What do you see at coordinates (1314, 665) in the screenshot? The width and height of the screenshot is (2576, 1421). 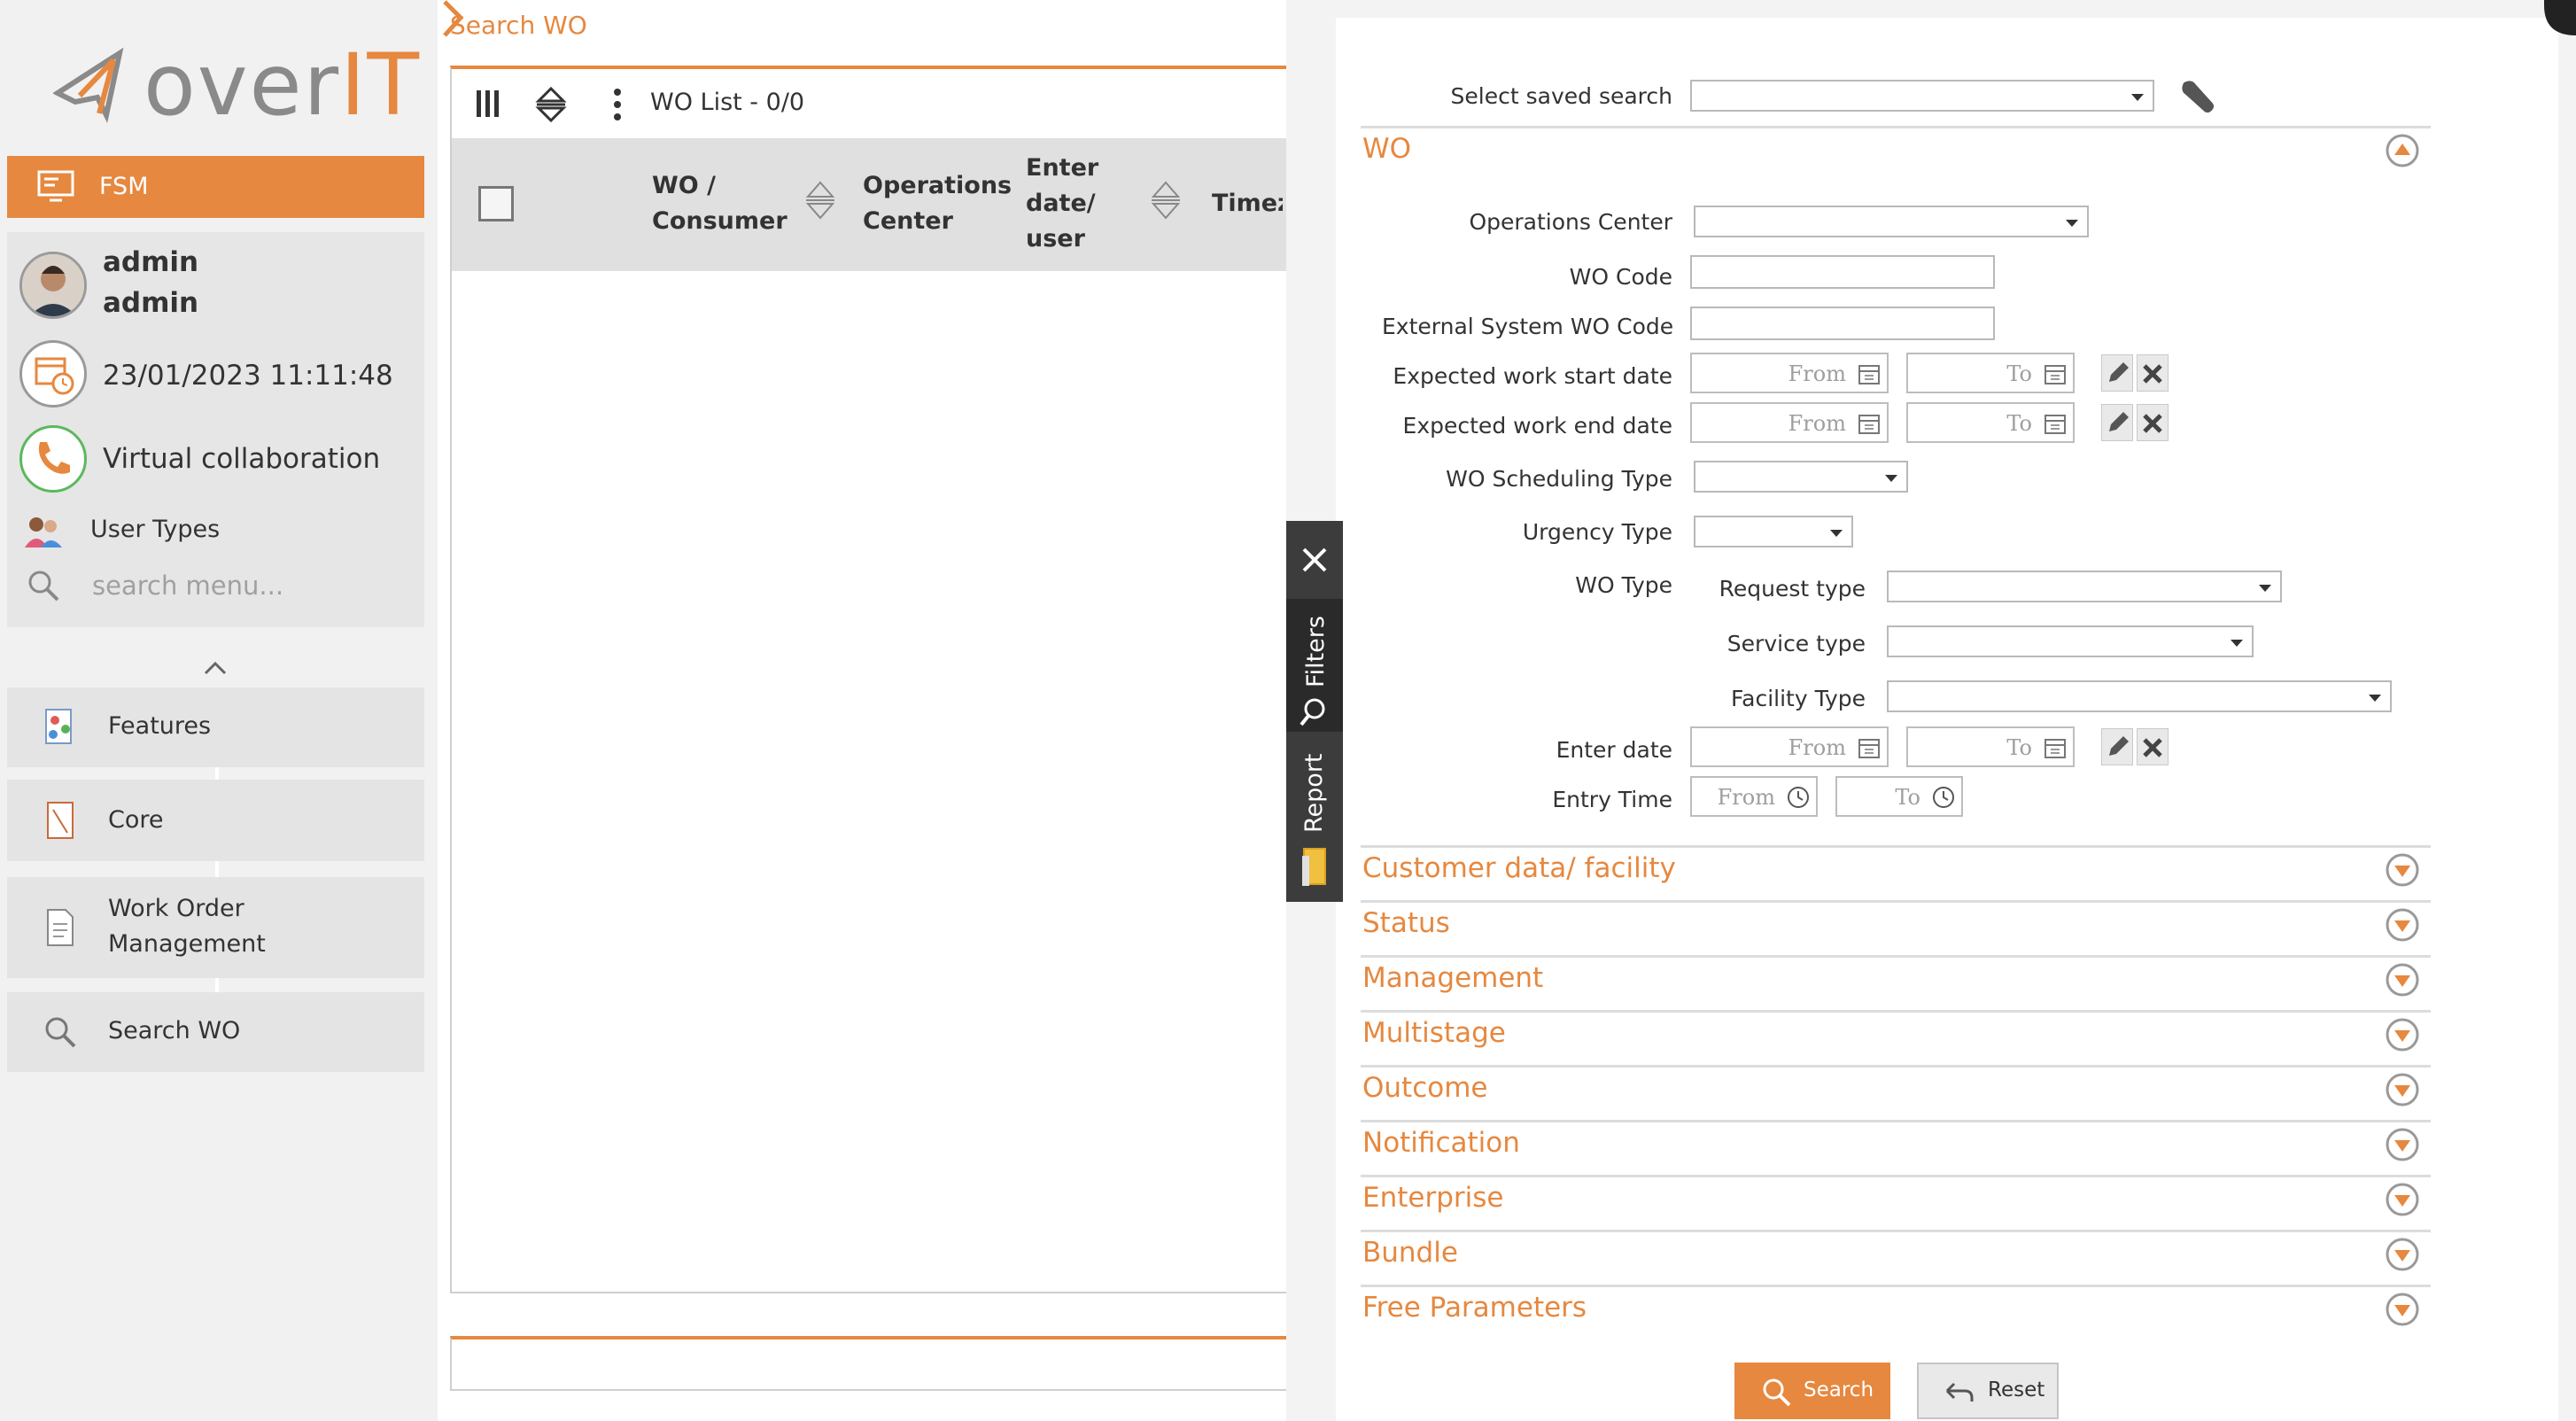 I see `tab-filters: Filters` at bounding box center [1314, 665].